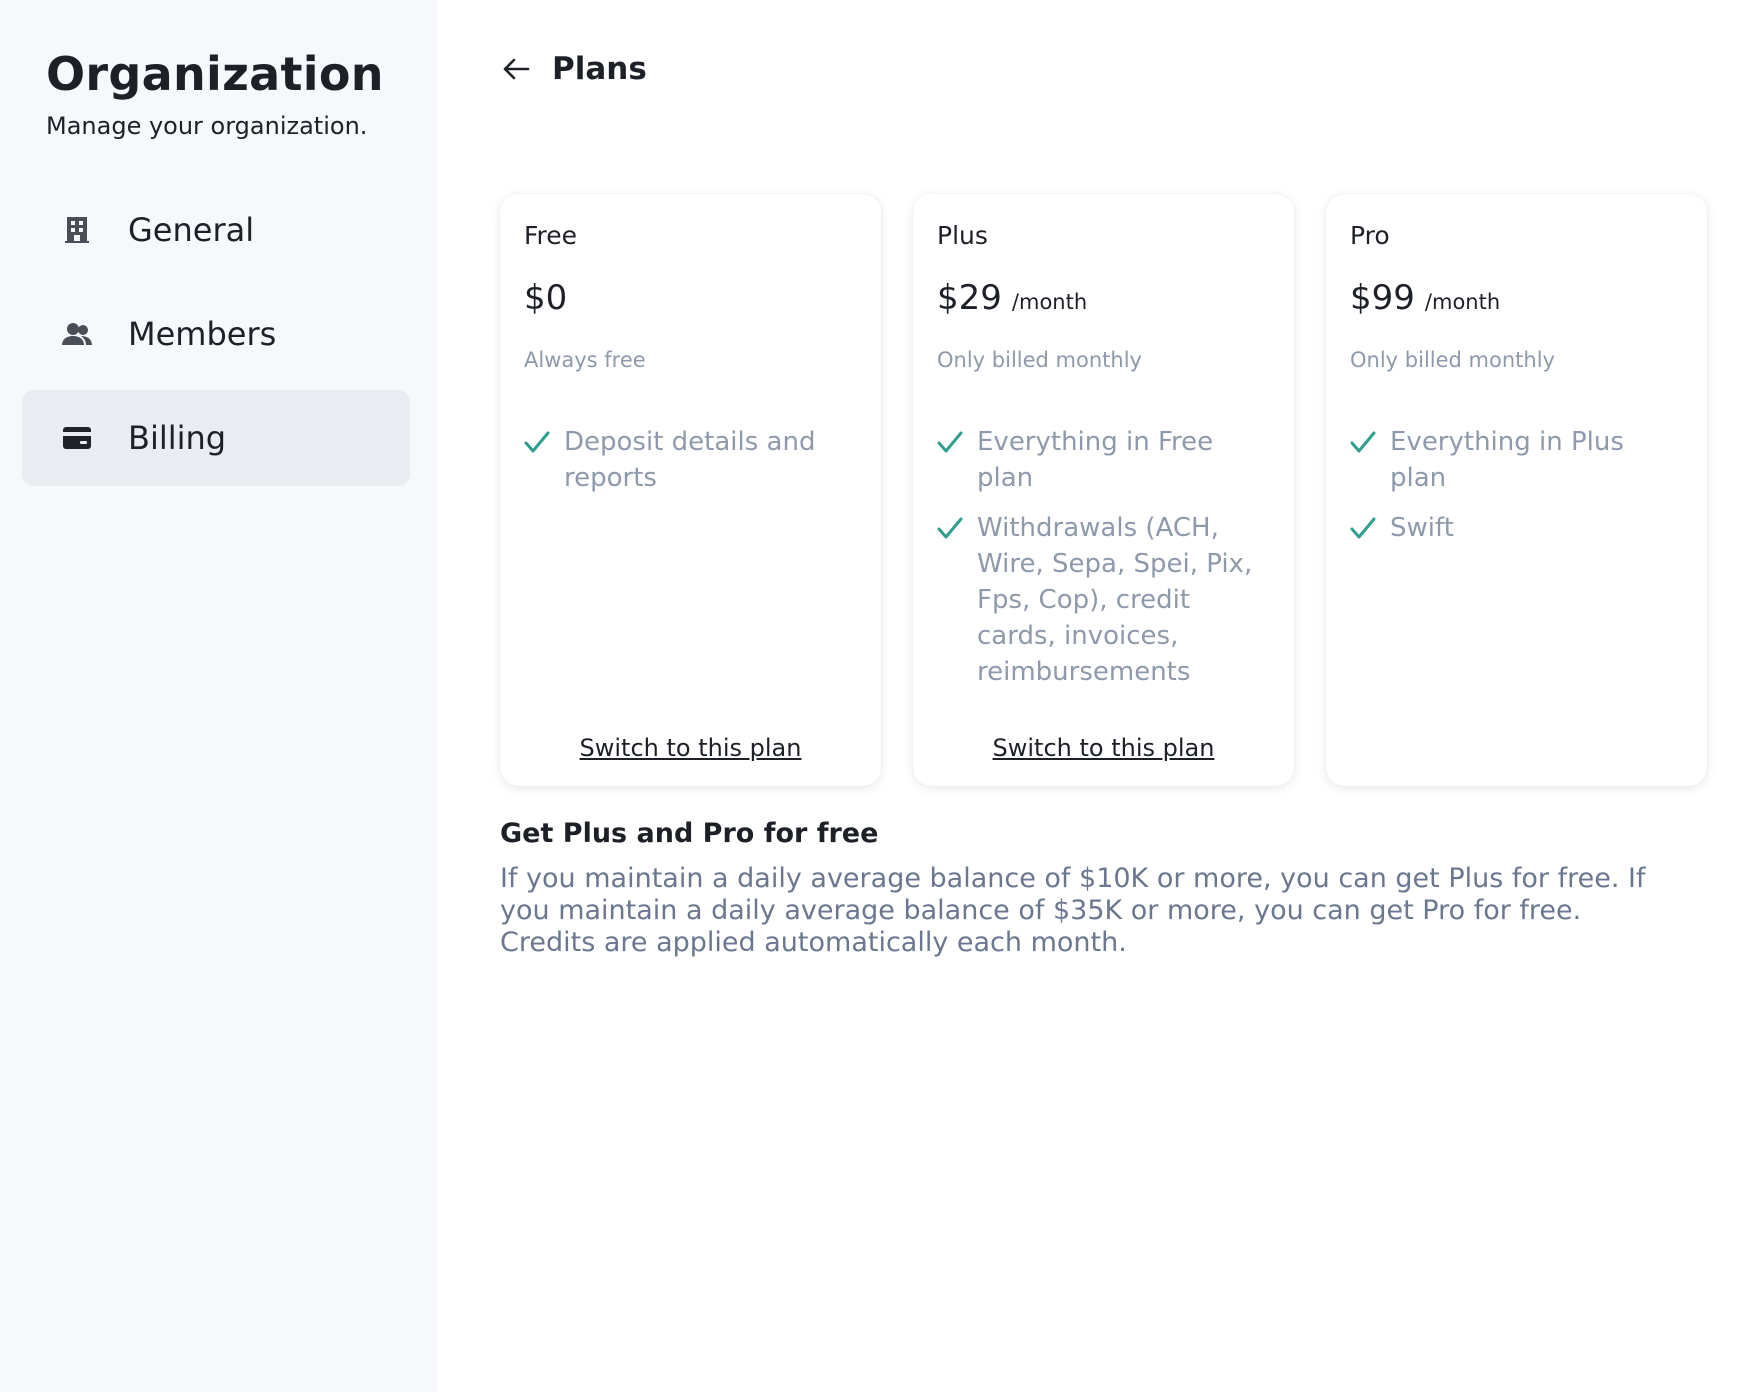 The width and height of the screenshot is (1752, 1392). What do you see at coordinates (585, 360) in the screenshot?
I see `plan-note: Always free` at bounding box center [585, 360].